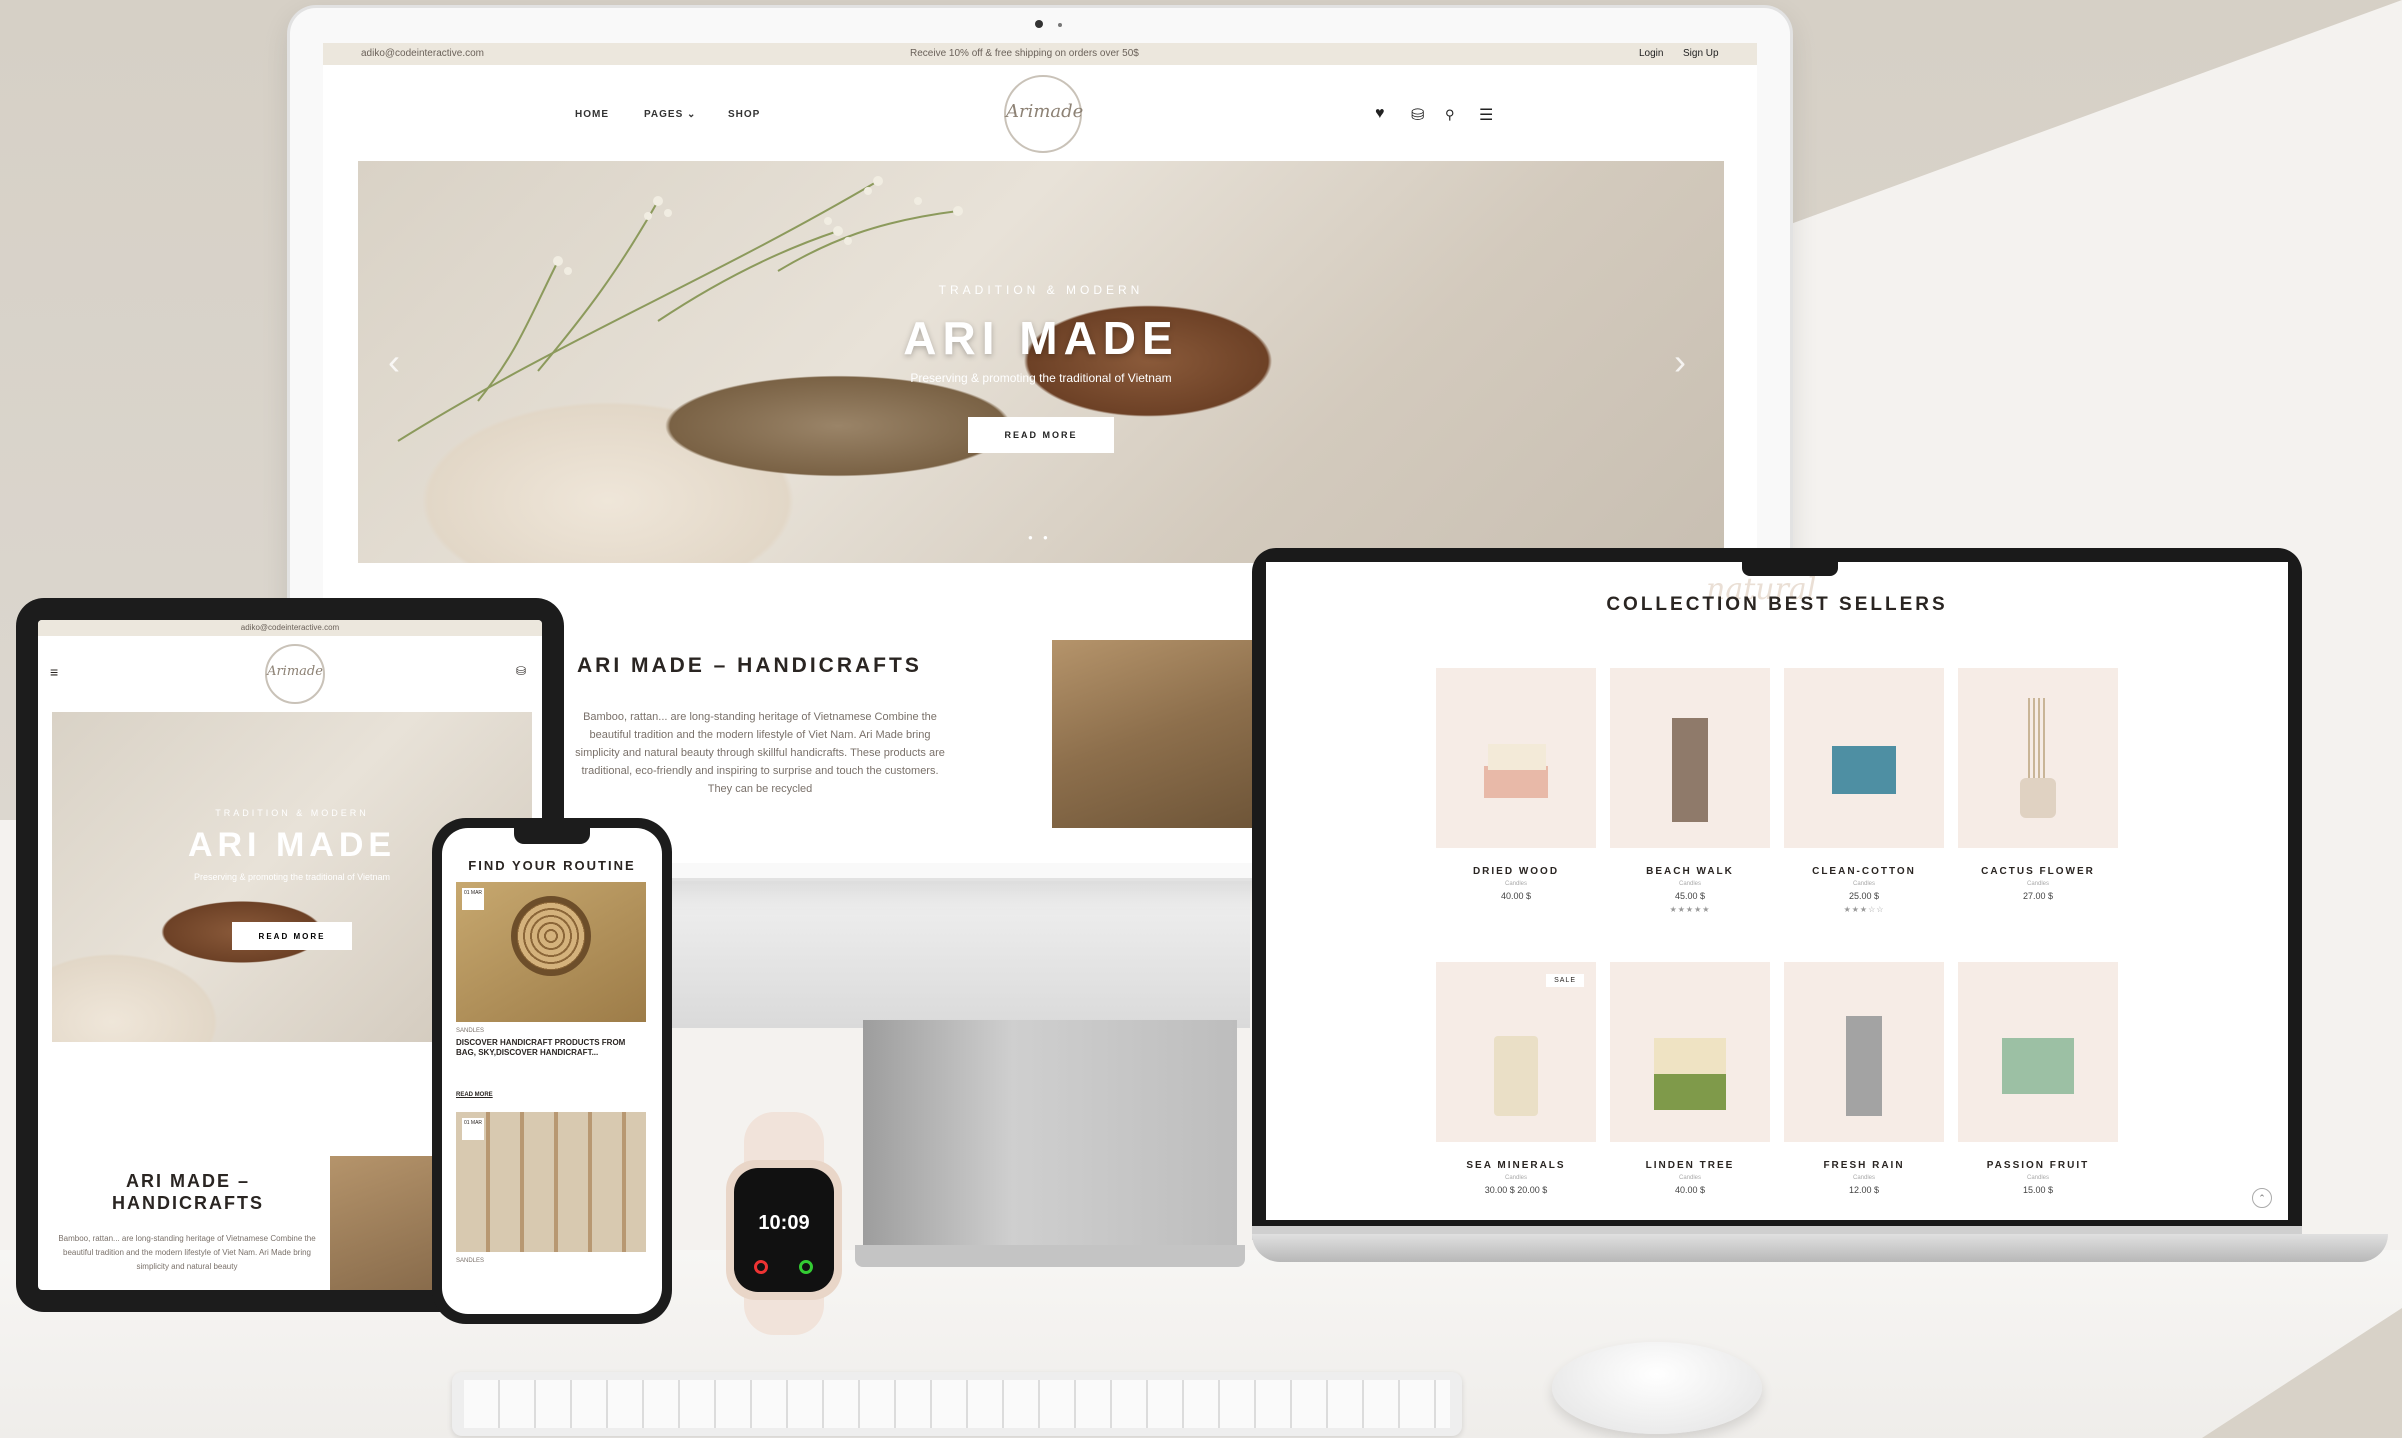  Describe the element at coordinates (473, 899) in the screenshot. I see `post-date-badge: 01 MAR` at that location.